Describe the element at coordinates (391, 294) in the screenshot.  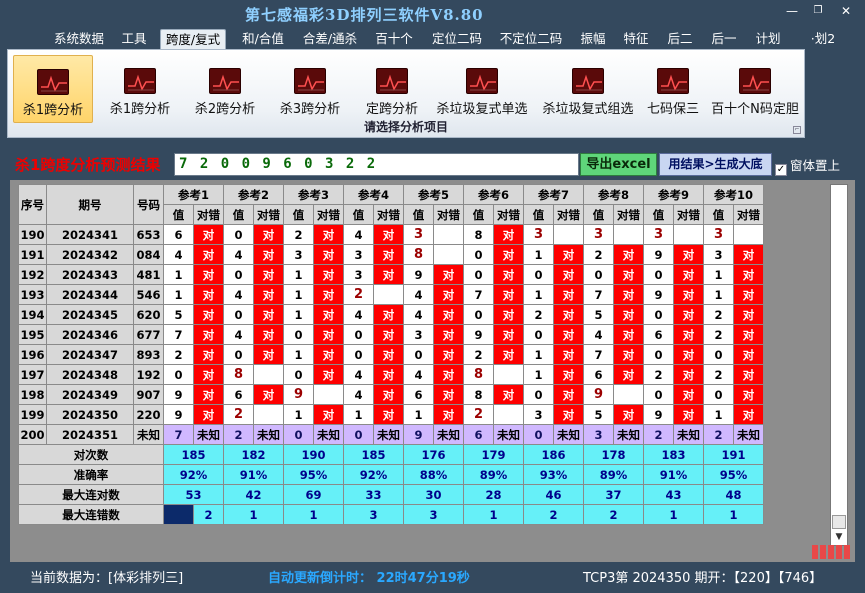
I see `table-row: 193 2024344 546 1 对 4 对 1 对 2 4 对 7 对 1 对 7 对 9 对 1 对` at that location.